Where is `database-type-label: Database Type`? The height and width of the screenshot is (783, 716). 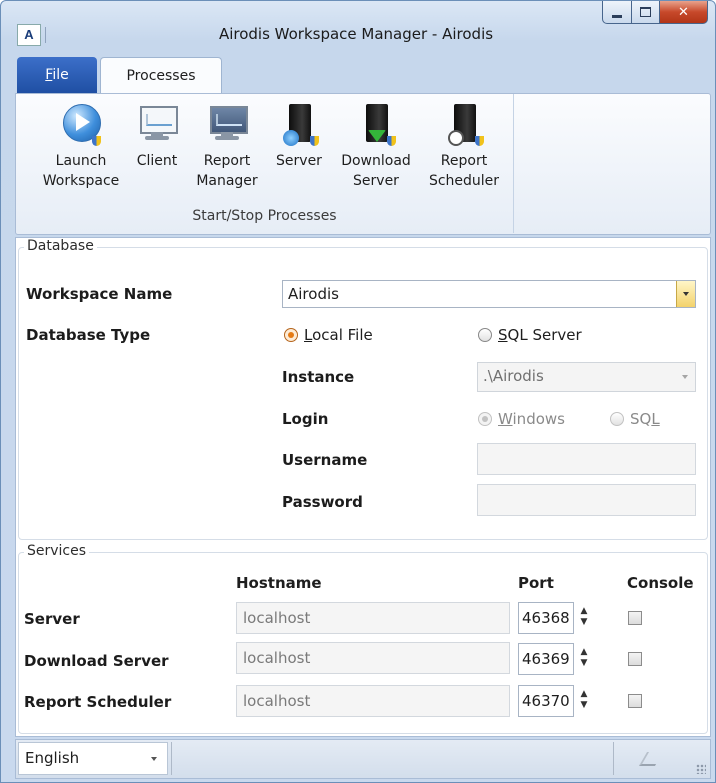
database-type-label: Database Type is located at coordinates (88, 335).